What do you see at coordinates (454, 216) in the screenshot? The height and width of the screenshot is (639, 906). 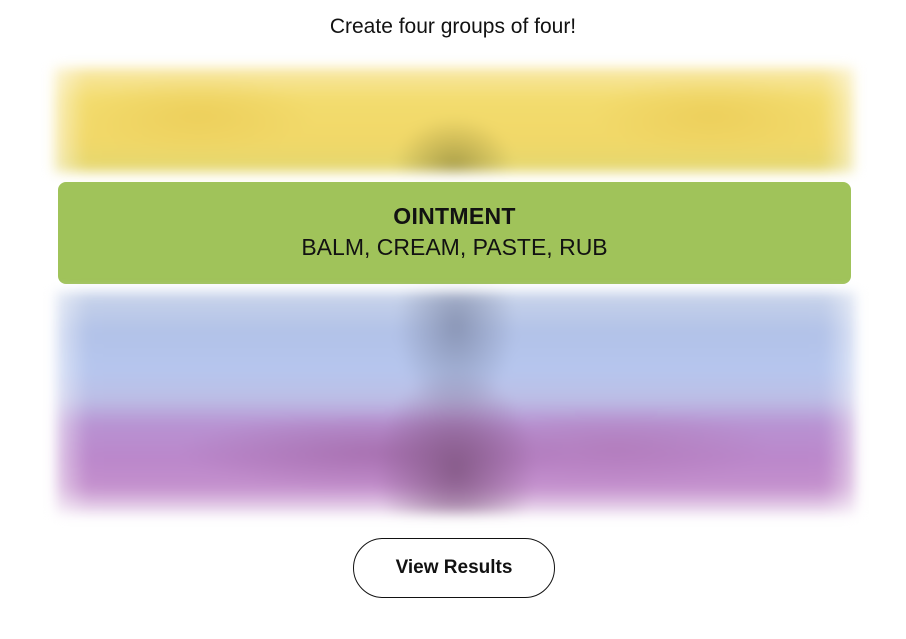 I see `solved-group-title: OINTMENT` at bounding box center [454, 216].